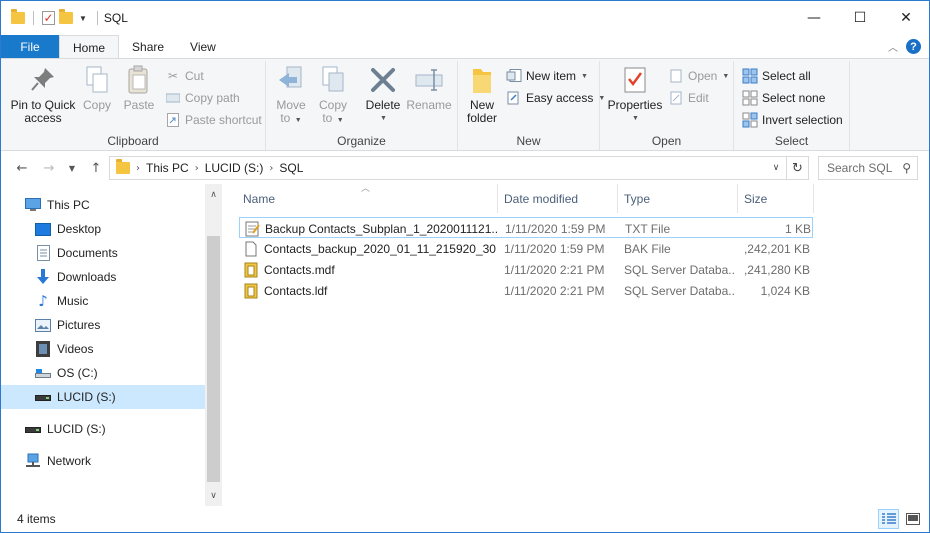  I want to click on maximize-button: ☐, so click(860, 18).